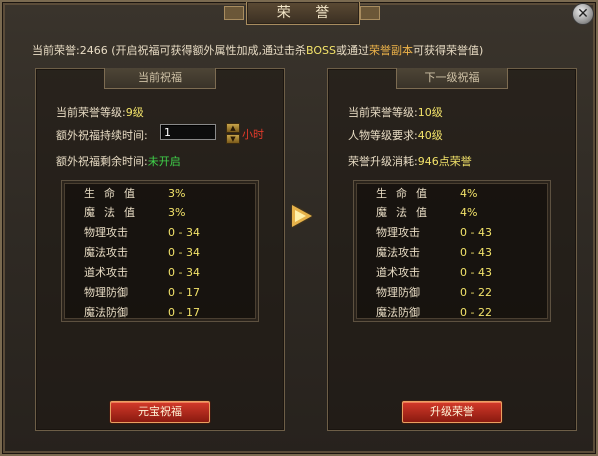  Describe the element at coordinates (234, 13) in the screenshot. I see `title-ornament-left` at that location.